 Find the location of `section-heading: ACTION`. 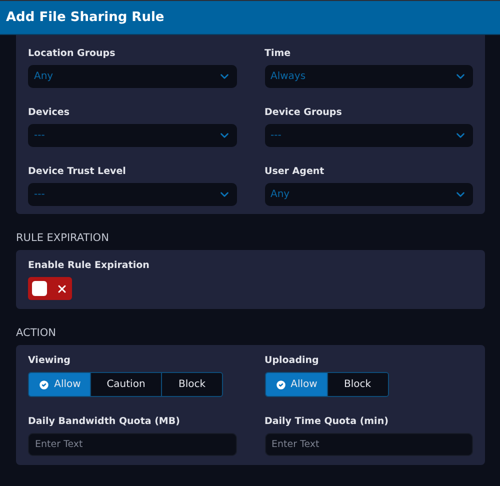

section-heading: ACTION is located at coordinates (36, 333).